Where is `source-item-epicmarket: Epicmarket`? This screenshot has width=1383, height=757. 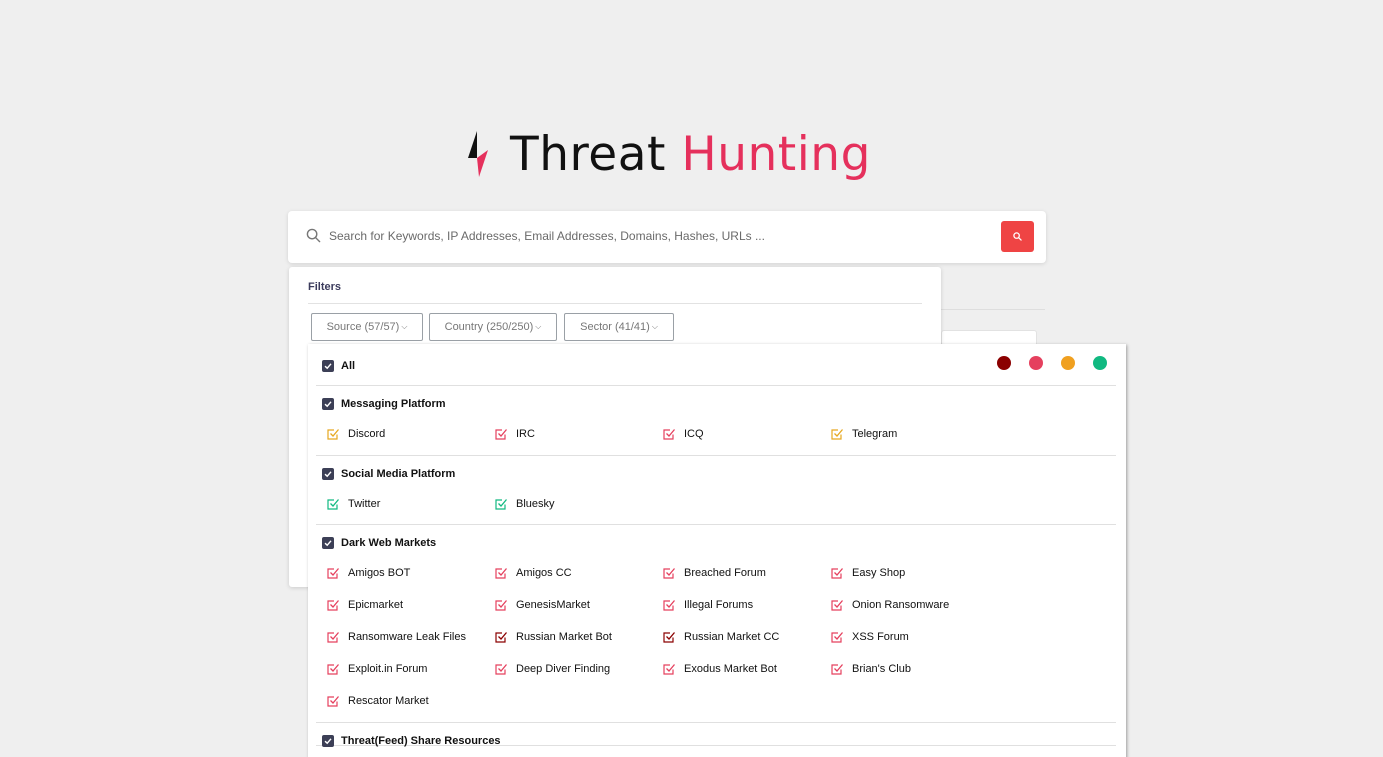
source-item-epicmarket: Epicmarket is located at coordinates (364, 605).